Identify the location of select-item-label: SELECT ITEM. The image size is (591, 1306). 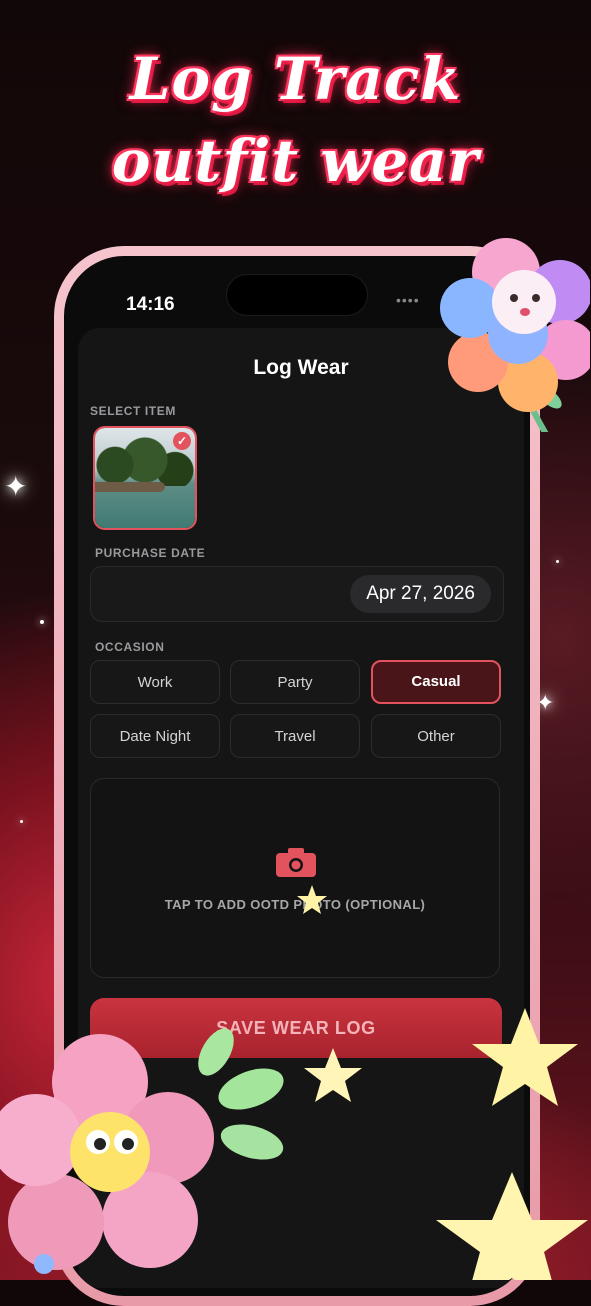
(133, 411).